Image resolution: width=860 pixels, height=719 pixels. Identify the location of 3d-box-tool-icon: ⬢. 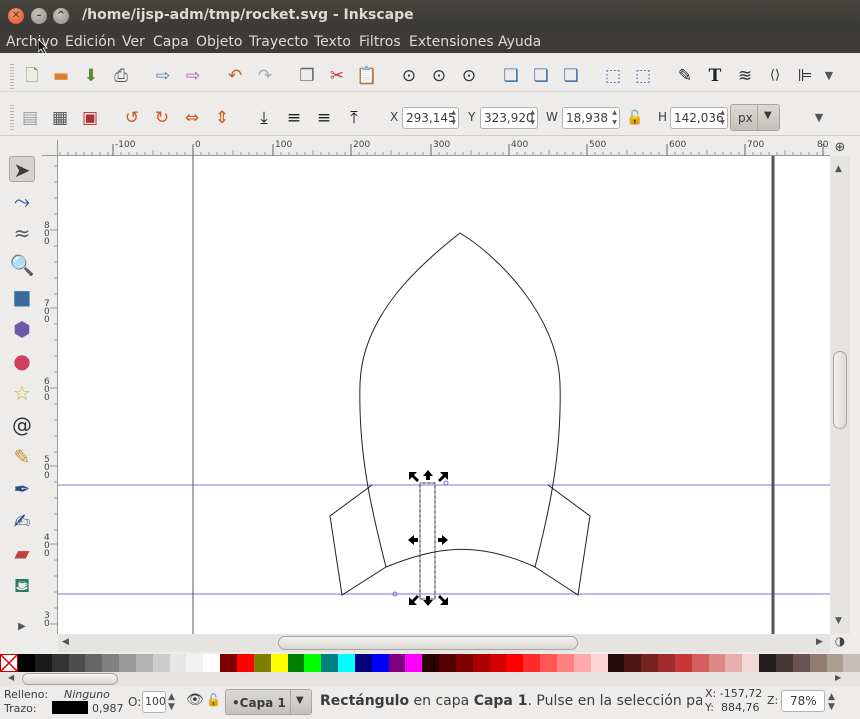
(22, 329).